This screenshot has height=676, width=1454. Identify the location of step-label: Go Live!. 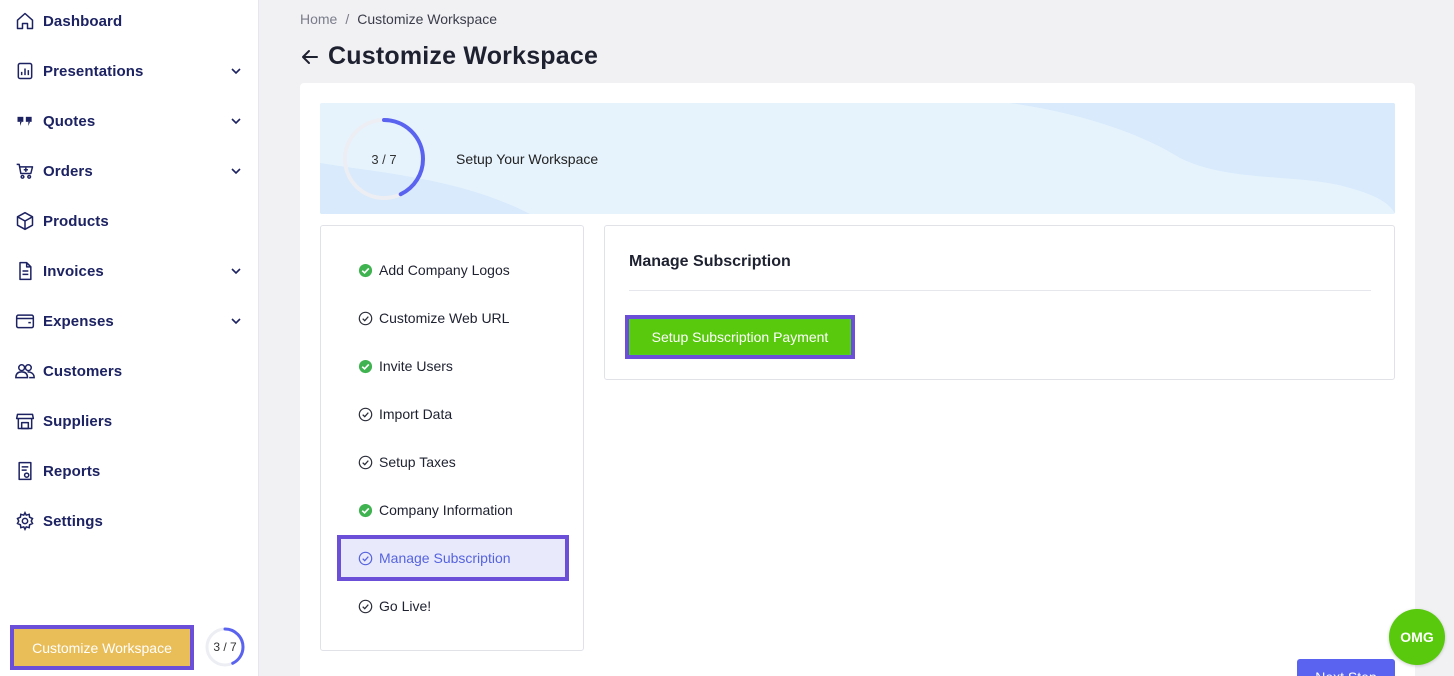
(405, 606).